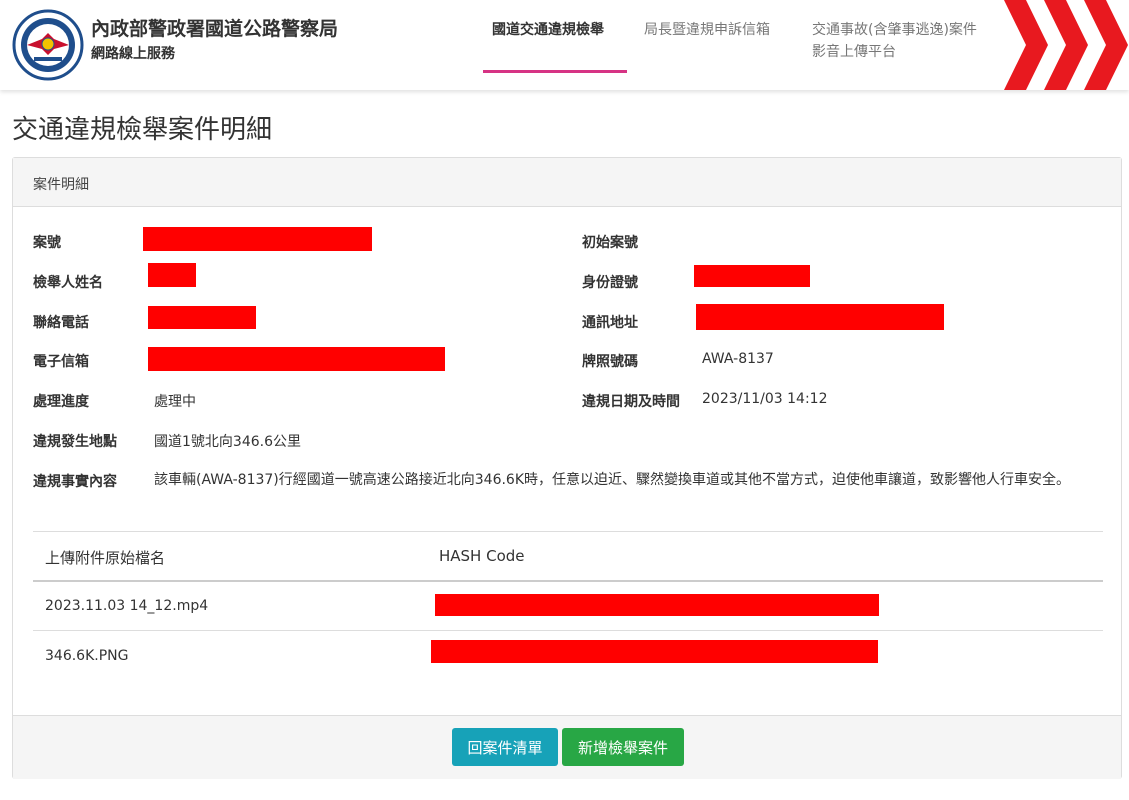 The image size is (1129, 800). Describe the element at coordinates (68, 283) in the screenshot. I see `reporter-name-label: 檢舉人姓名` at that location.